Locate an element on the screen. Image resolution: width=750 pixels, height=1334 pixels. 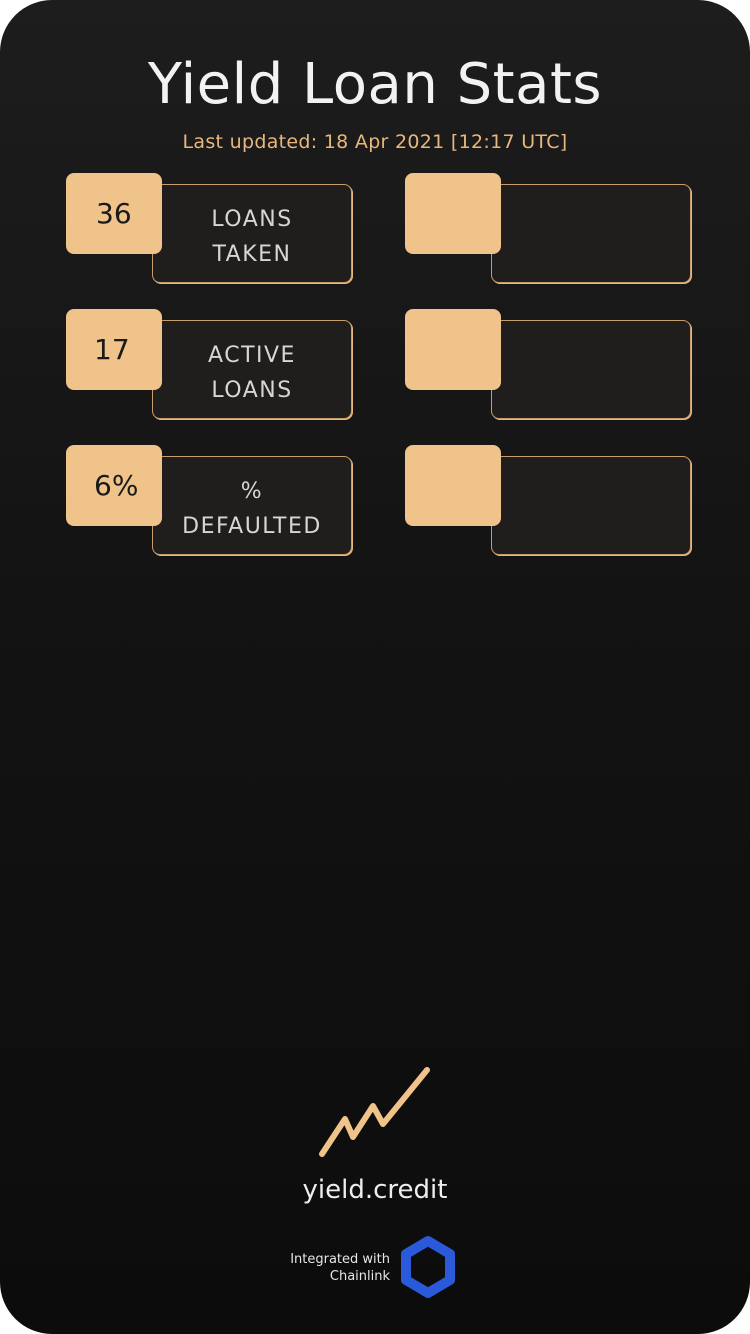
chainlink-hexagon-icon is located at coordinates (428, 1267).